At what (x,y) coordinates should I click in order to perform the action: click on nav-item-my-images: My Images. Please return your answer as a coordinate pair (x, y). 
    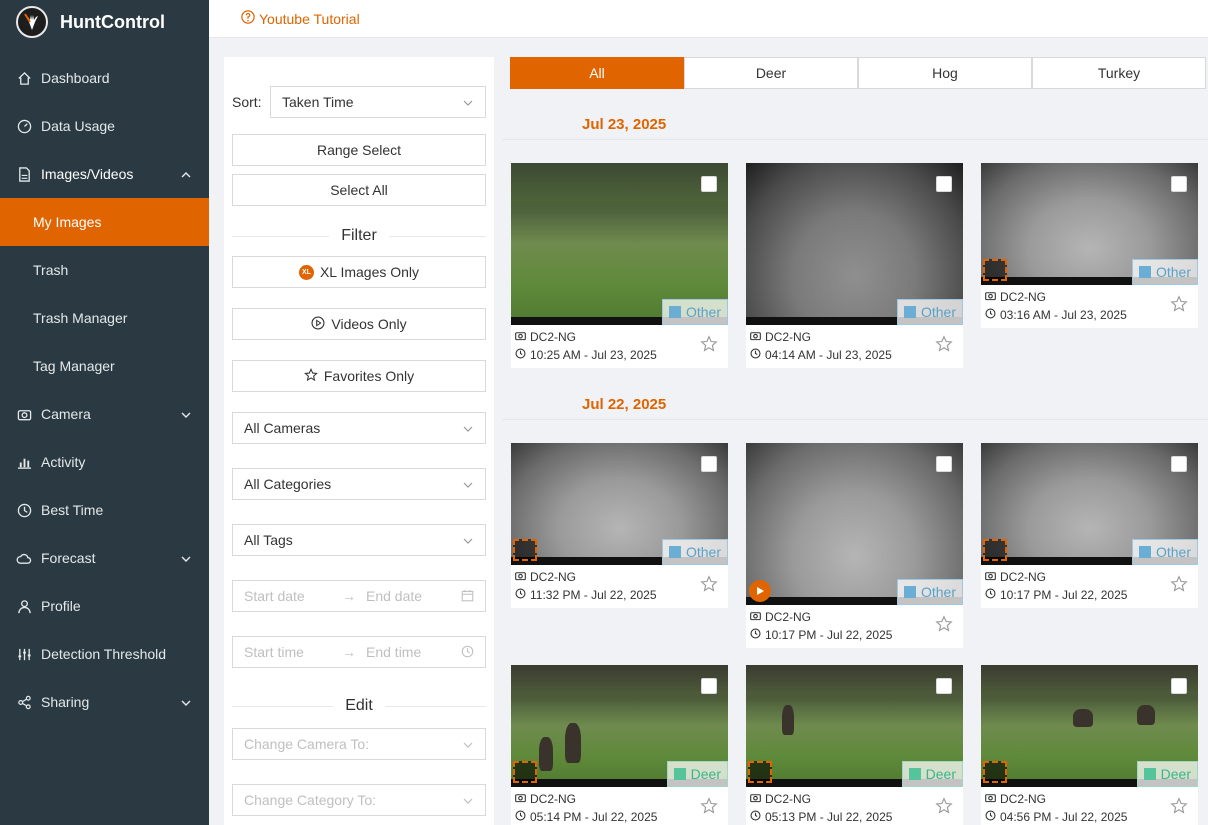
    Looking at the image, I should click on (104, 222).